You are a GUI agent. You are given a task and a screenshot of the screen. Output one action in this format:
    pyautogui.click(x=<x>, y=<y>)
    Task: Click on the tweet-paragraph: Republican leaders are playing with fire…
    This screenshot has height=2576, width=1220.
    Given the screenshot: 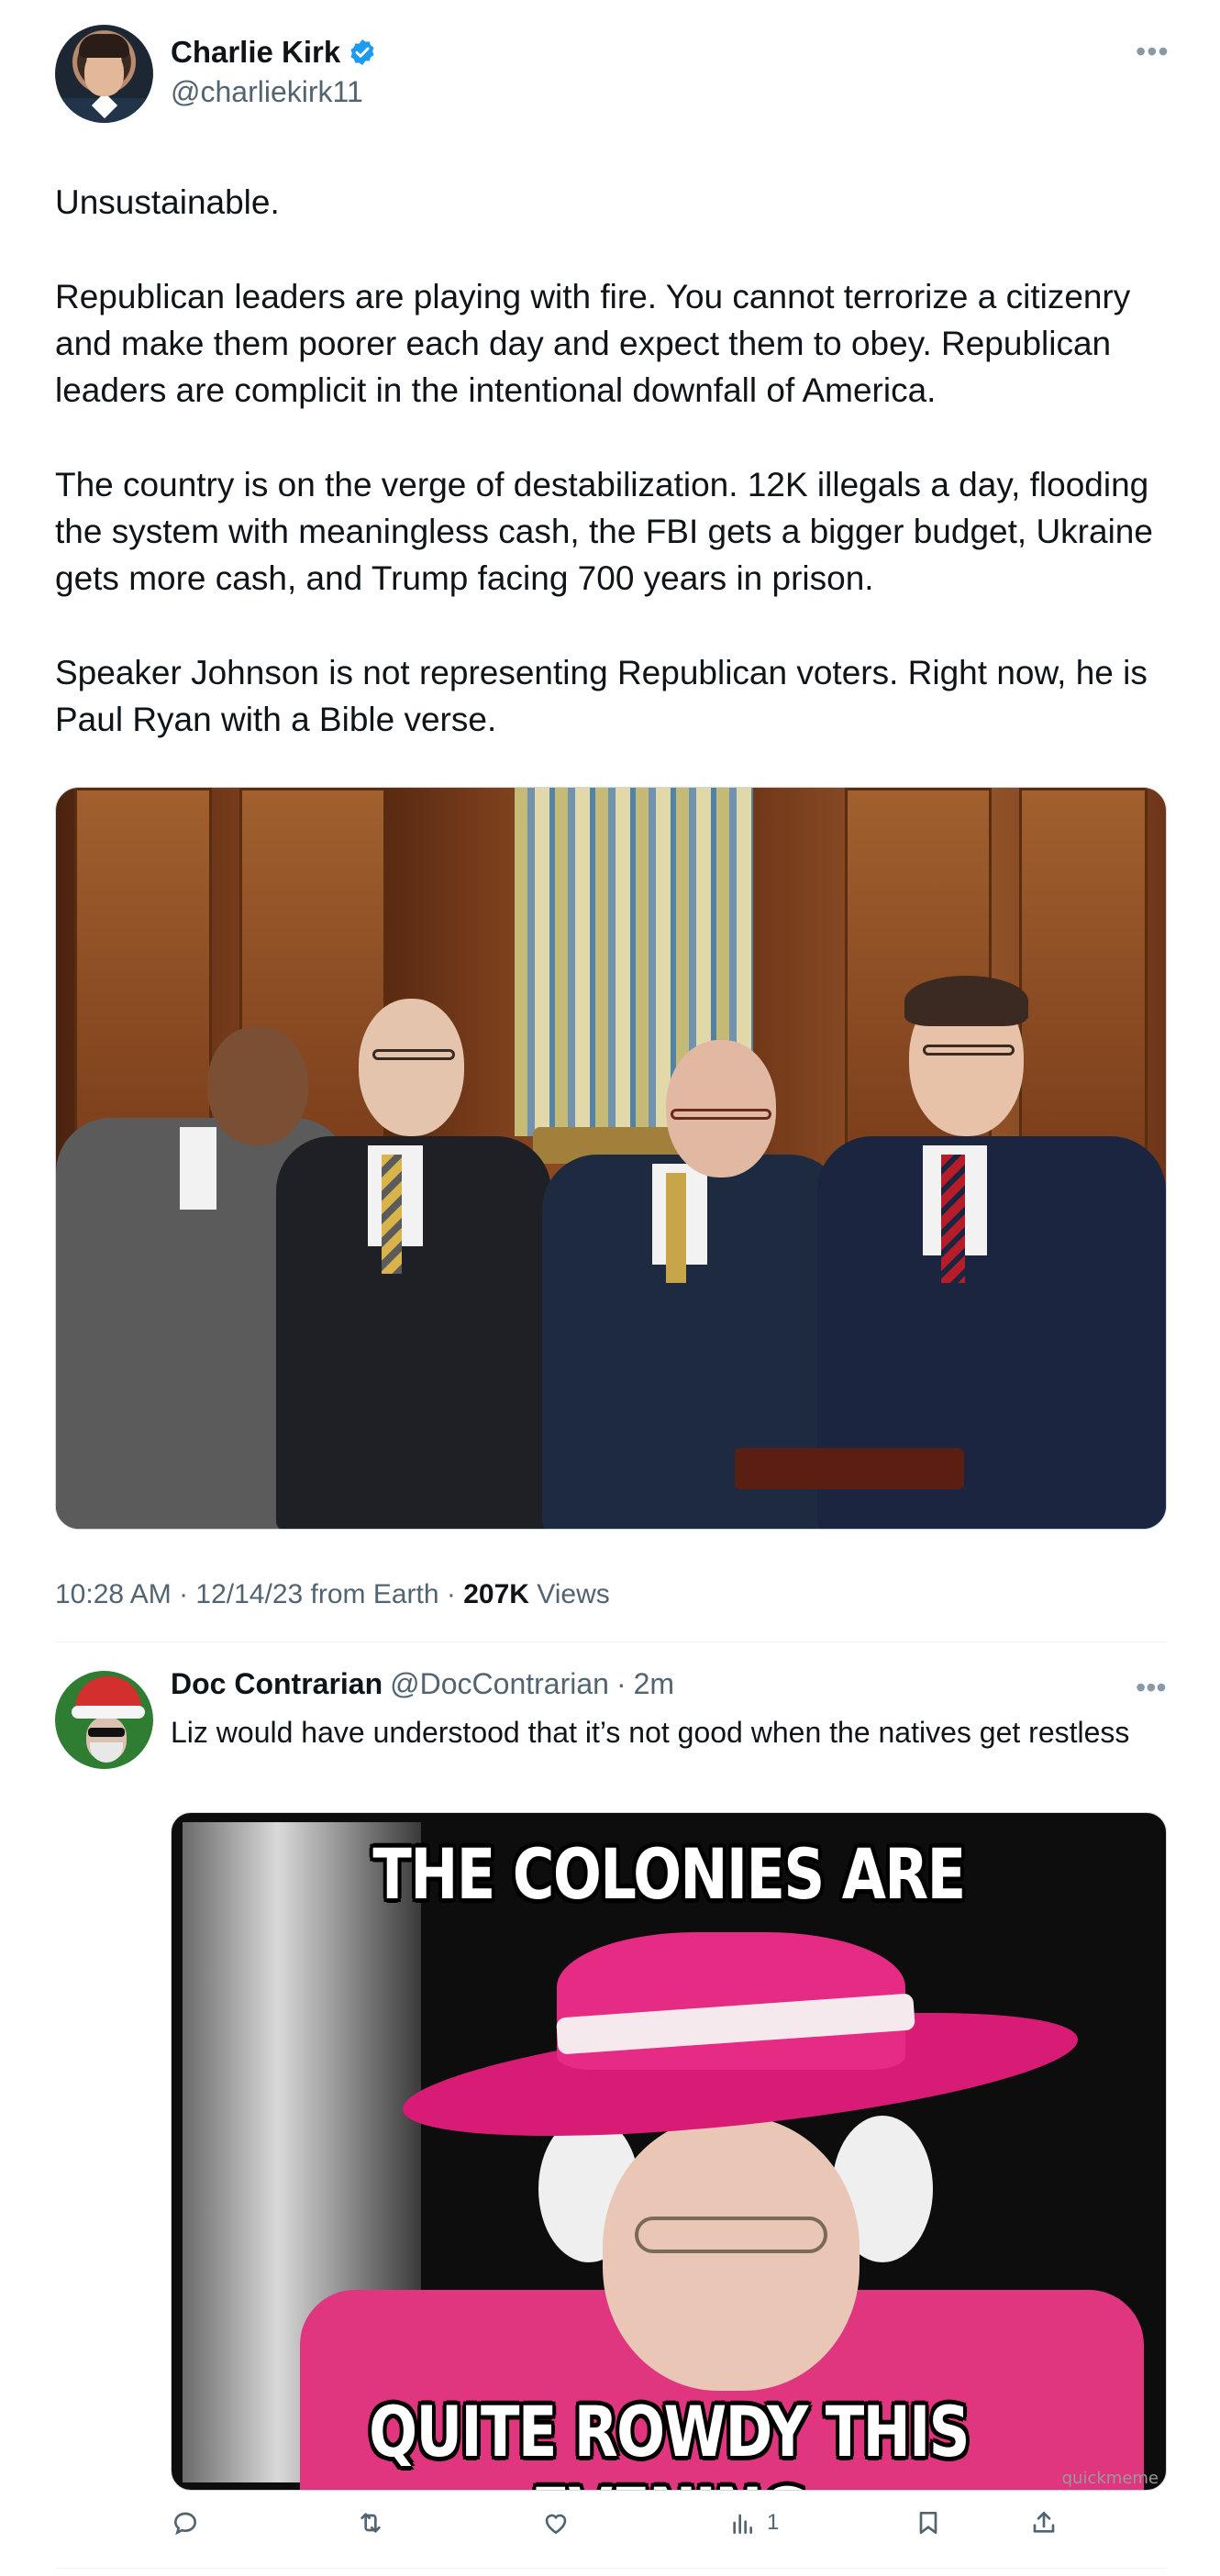 What is the action you would take?
    pyautogui.click(x=593, y=343)
    